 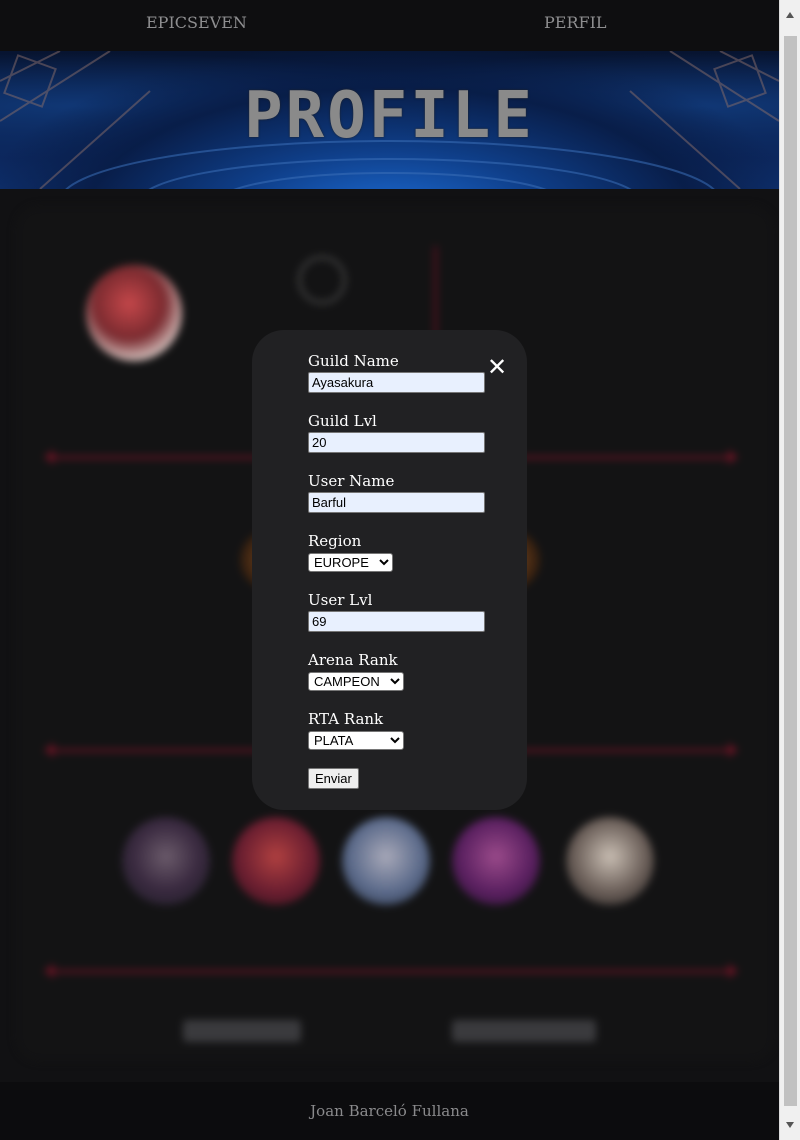 I want to click on top-nav: EPICSEVEN PERFIL, so click(x=389, y=25).